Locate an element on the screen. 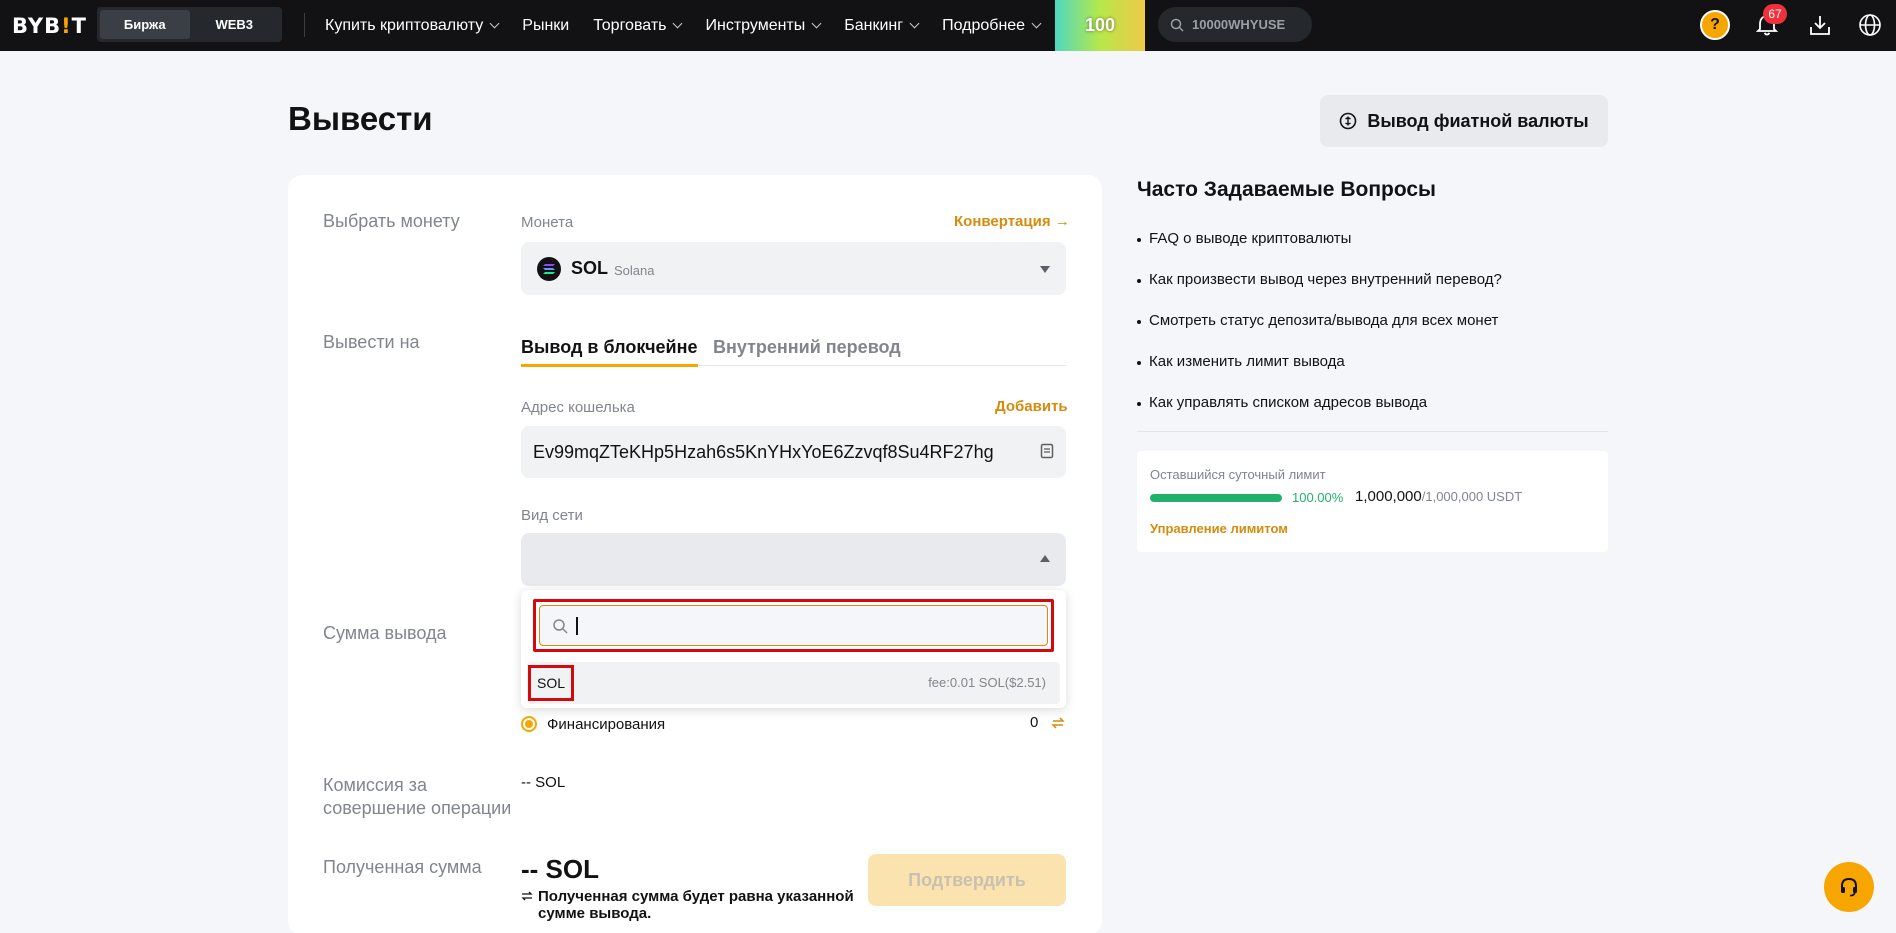  daily-limit-percent: 100.00% is located at coordinates (1318, 497).